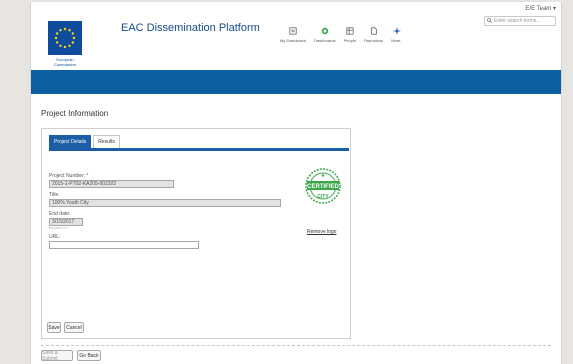  I want to click on logo-text: European Commission, so click(64, 62).